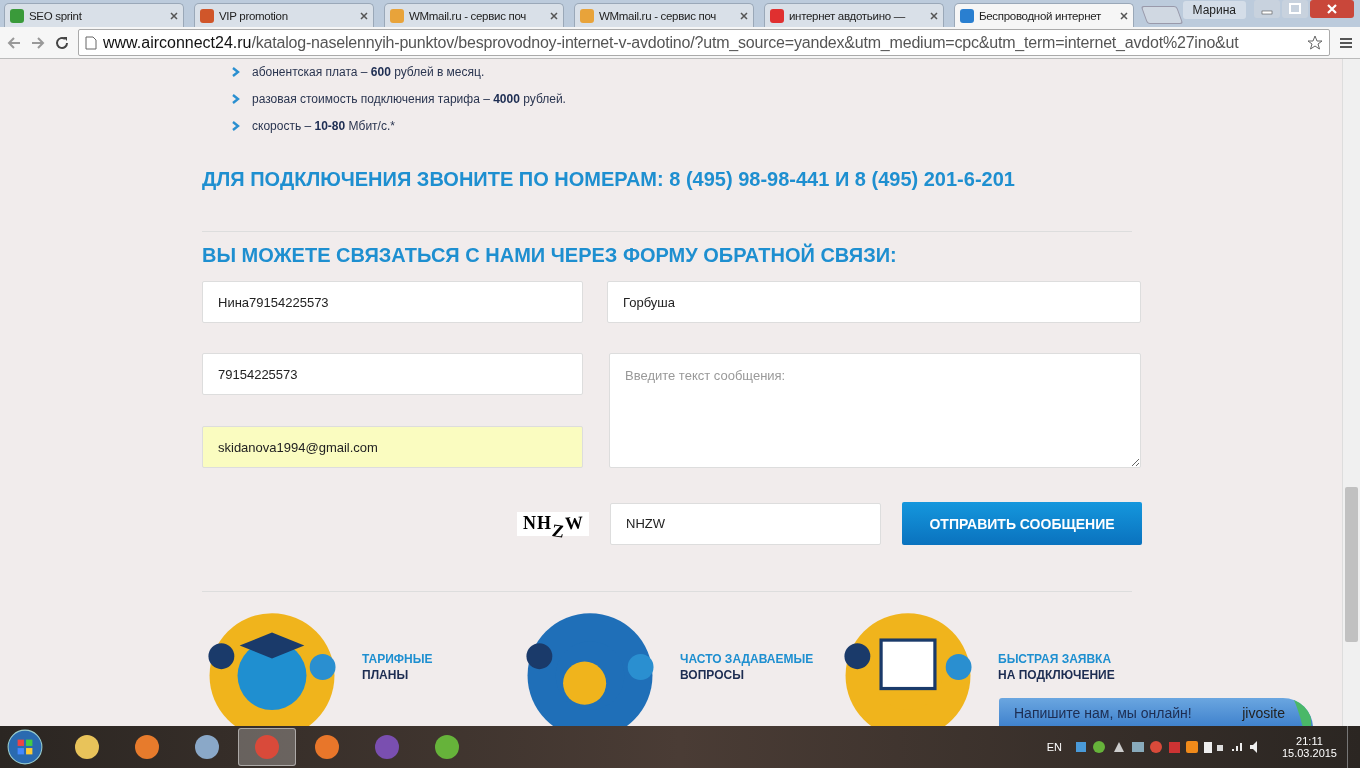  Describe the element at coordinates (38, 42) in the screenshot. I see `forward-icon` at that location.